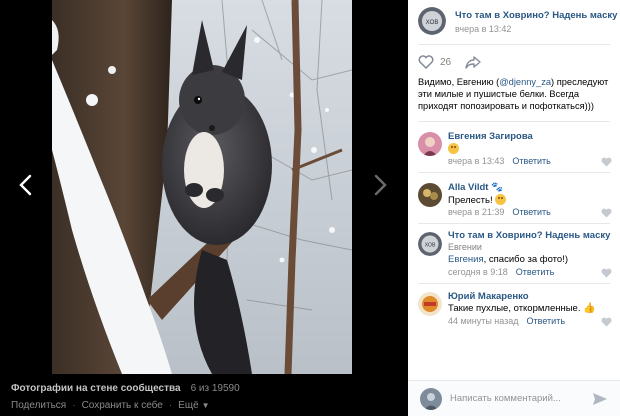 The image size is (620, 416). Describe the element at coordinates (188, 405) in the screenshot. I see `more-actions-link: Ещё` at that location.